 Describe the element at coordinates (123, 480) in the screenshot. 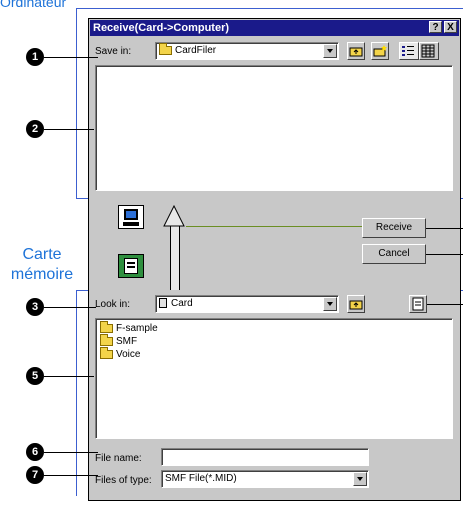

I see `file-type-label: Files of type:` at that location.